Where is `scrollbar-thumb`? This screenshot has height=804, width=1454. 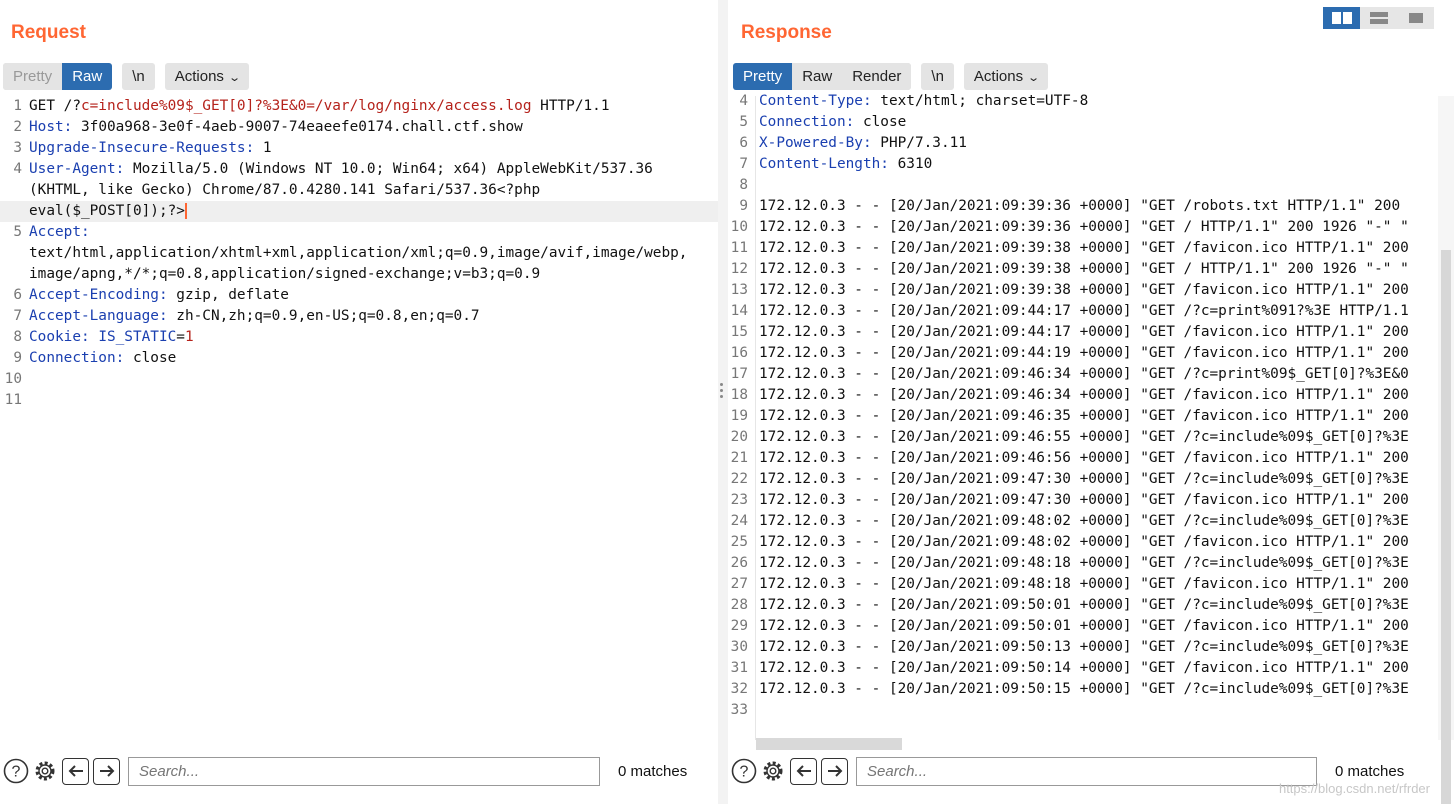 scrollbar-thumb is located at coordinates (1446, 527).